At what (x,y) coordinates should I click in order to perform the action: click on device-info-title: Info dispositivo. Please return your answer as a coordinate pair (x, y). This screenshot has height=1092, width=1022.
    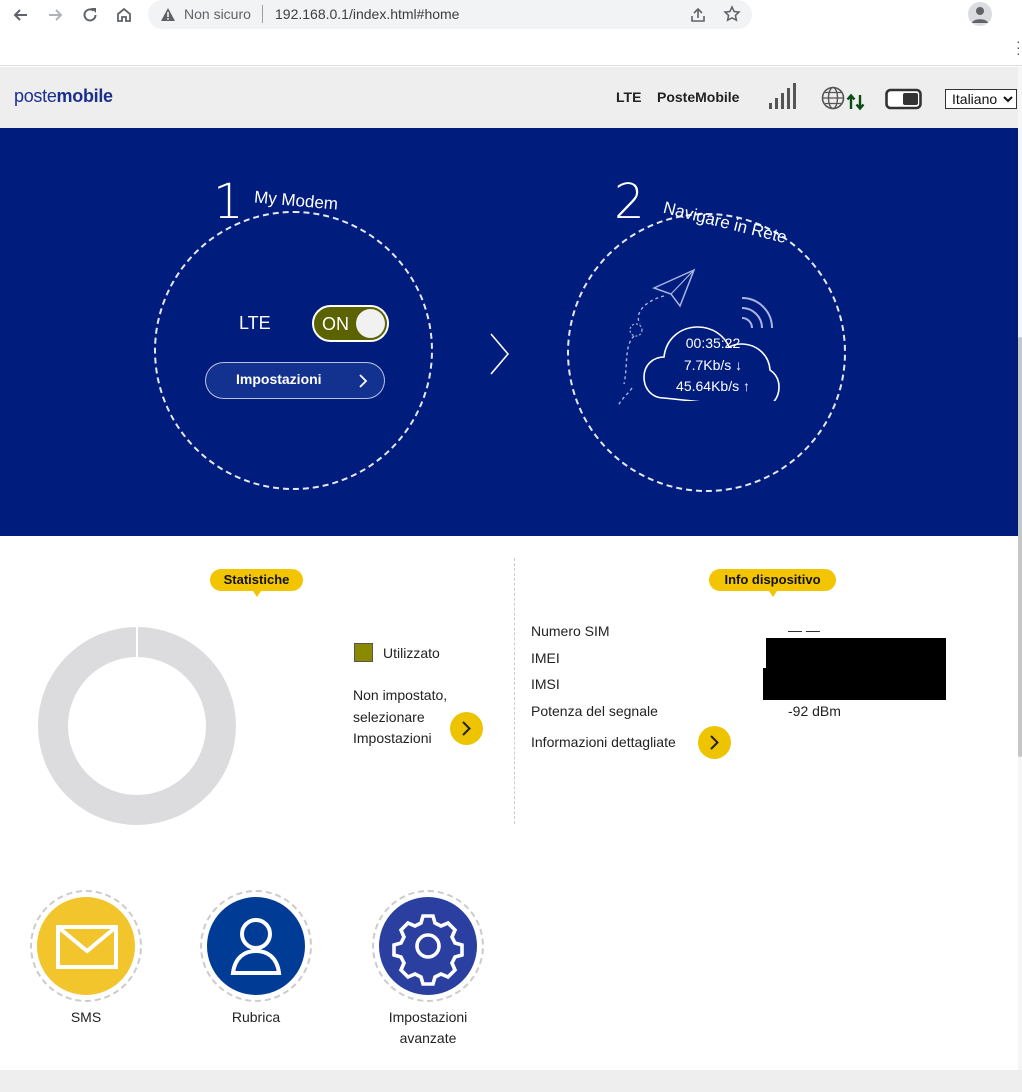
    Looking at the image, I should click on (772, 583).